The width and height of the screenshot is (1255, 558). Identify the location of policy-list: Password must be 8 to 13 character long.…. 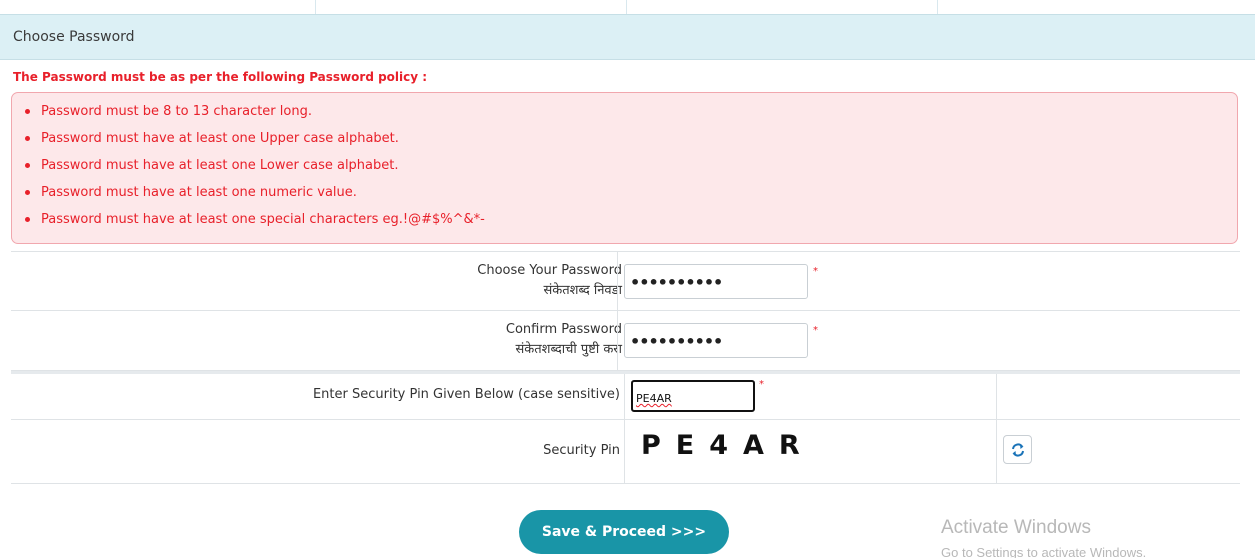
(254, 169).